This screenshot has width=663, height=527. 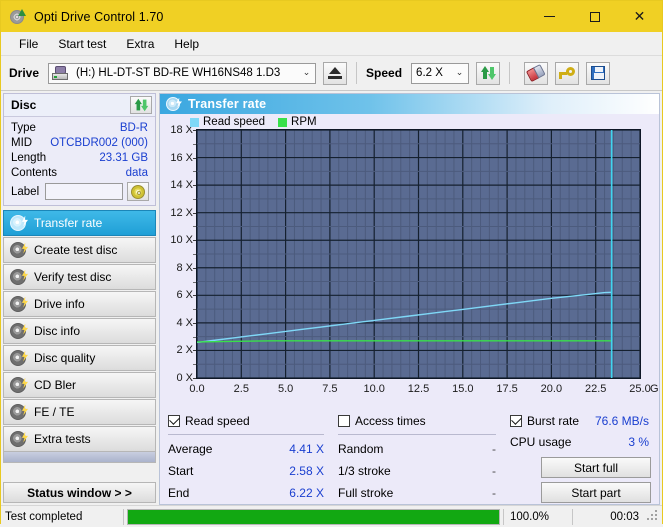 What do you see at coordinates (536, 73) in the screenshot?
I see `erase-button` at bounding box center [536, 73].